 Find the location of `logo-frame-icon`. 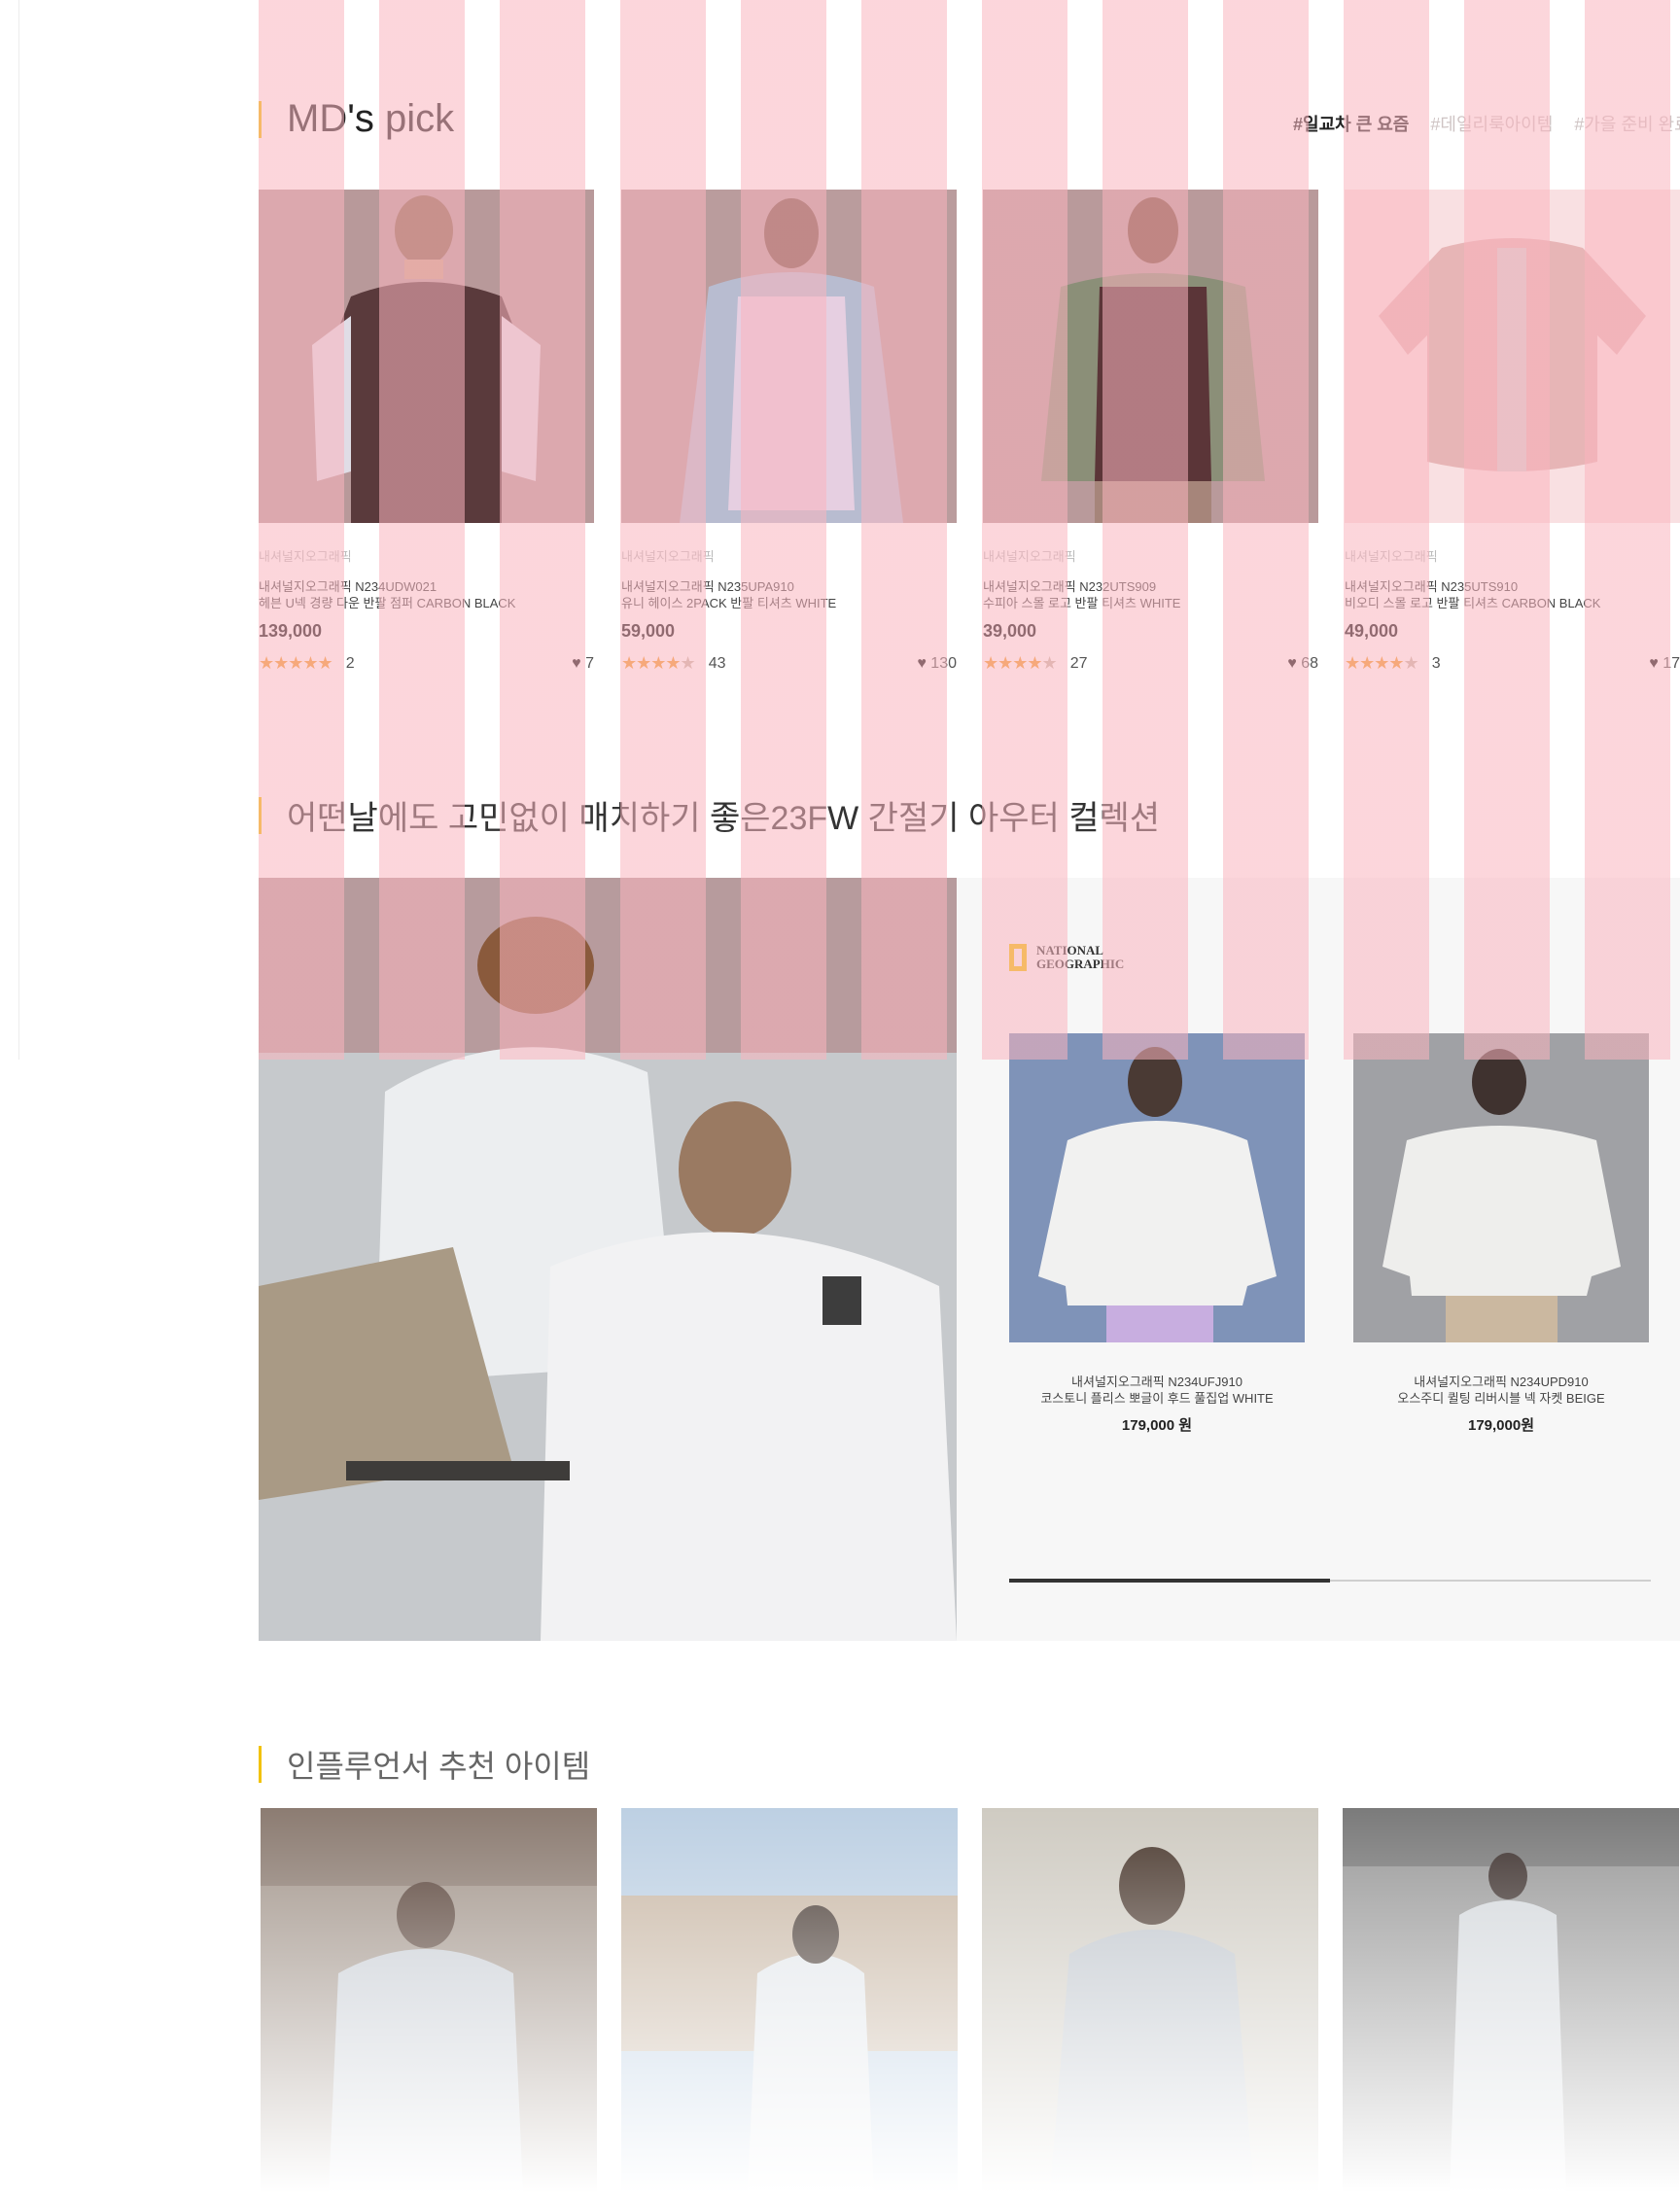

logo-frame-icon is located at coordinates (1018, 957).